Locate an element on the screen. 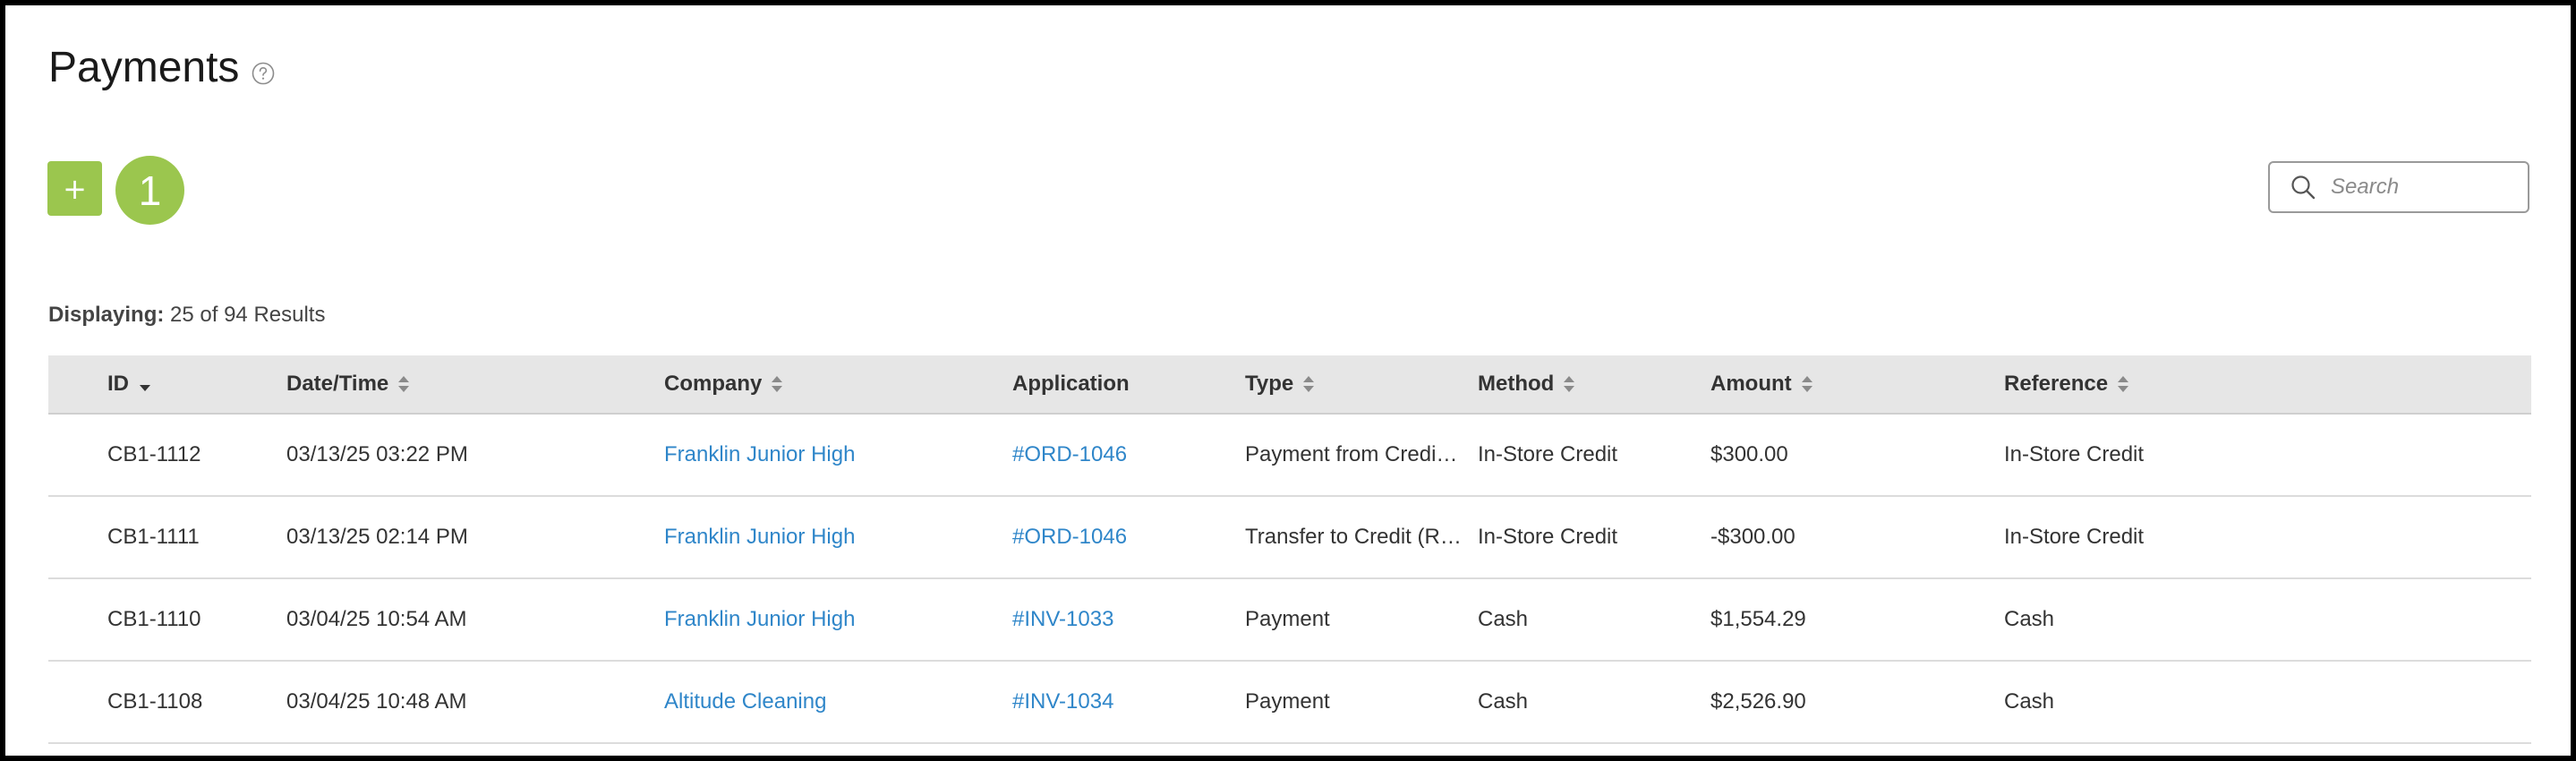  results-summary: Displaying: 25 of 94 Results is located at coordinates (186, 315).